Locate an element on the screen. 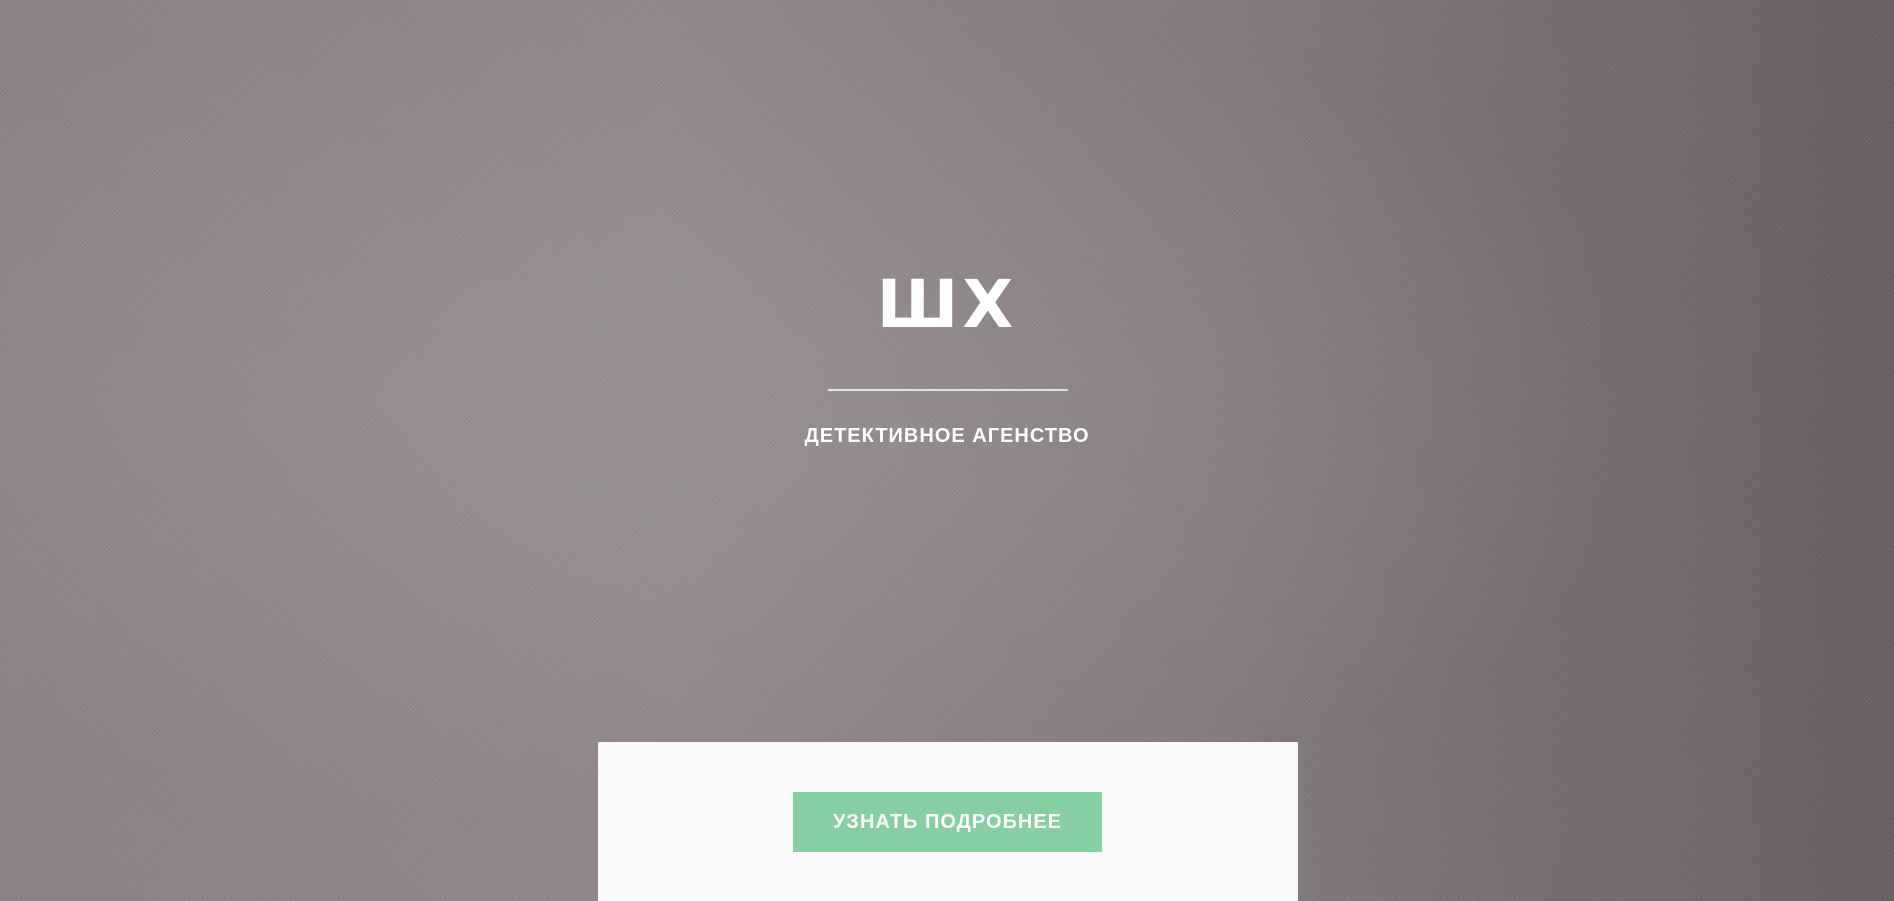 The width and height of the screenshot is (1894, 901). learn-more-button: УЗНАТЬ ПОДРОБНЕЕ is located at coordinates (947, 822).